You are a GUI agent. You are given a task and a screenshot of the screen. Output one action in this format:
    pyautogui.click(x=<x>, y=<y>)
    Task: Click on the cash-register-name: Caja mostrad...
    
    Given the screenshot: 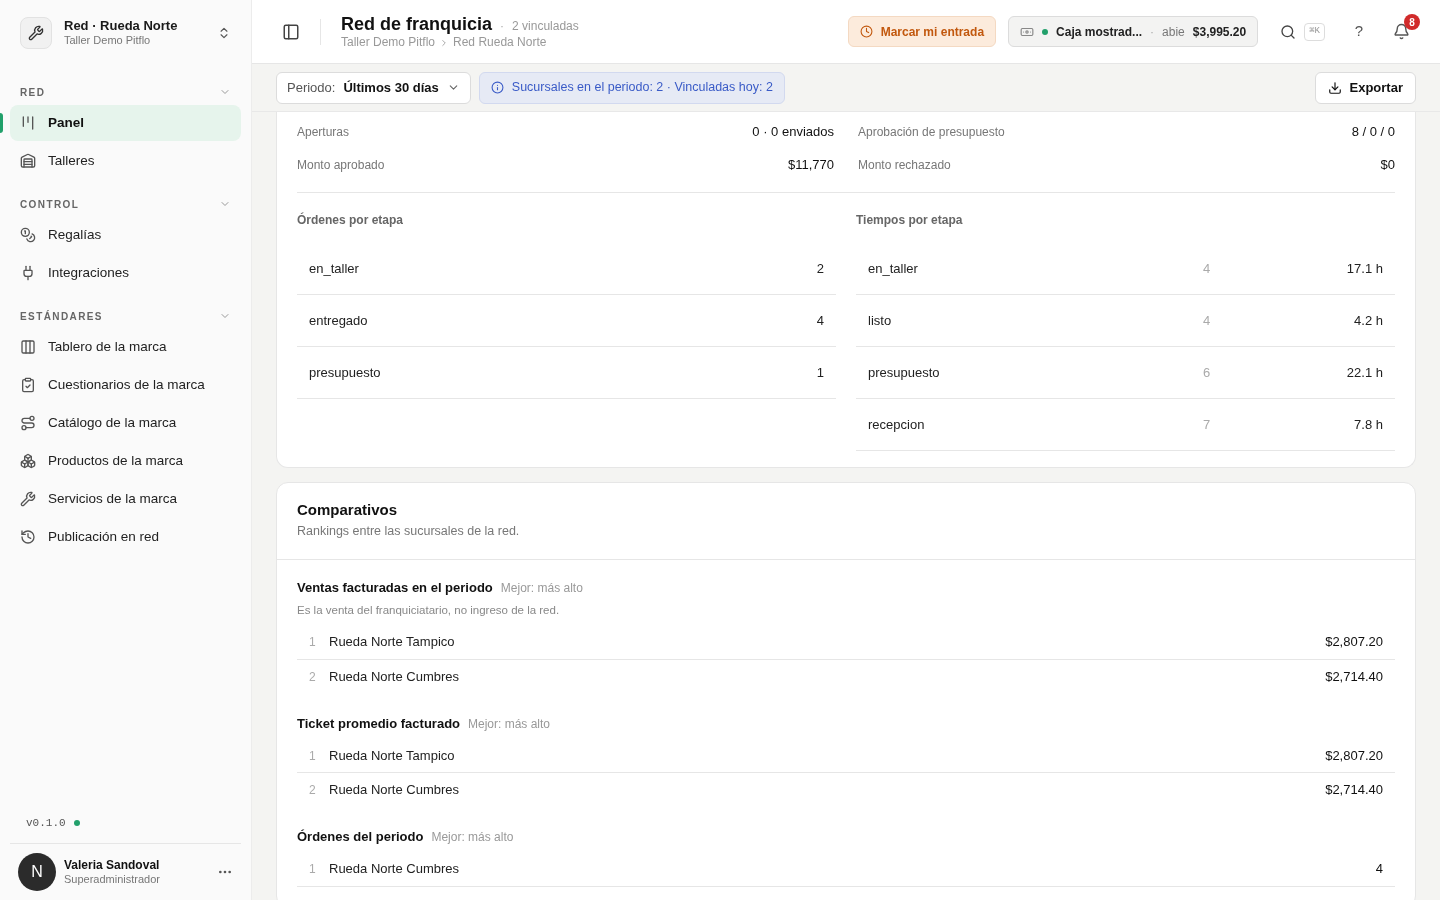 What is the action you would take?
    pyautogui.click(x=1099, y=32)
    